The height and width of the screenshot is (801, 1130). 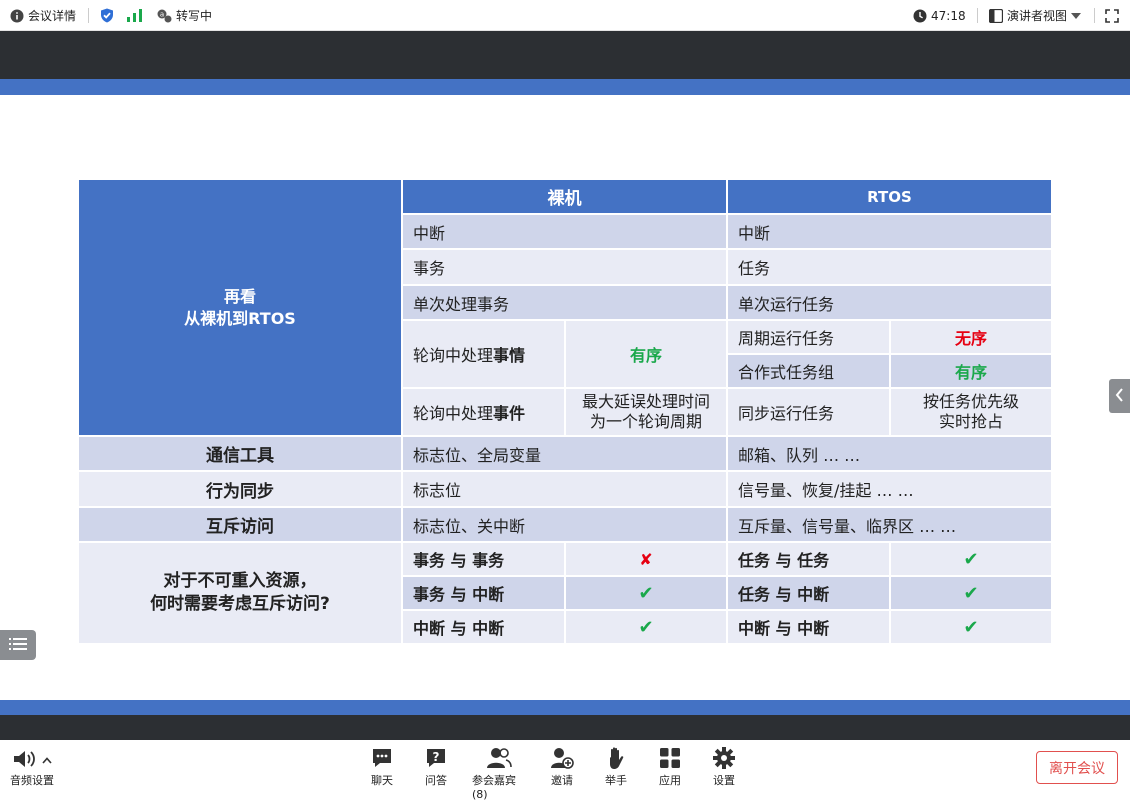 What do you see at coordinates (240, 489) in the screenshot?
I see `row-header-sync: 行为同步` at bounding box center [240, 489].